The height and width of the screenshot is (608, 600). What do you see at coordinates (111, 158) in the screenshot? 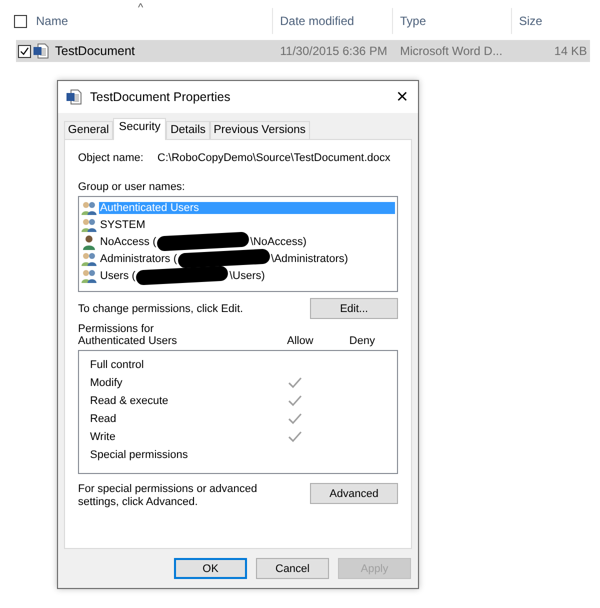
I see `object-name-label: Object name:` at bounding box center [111, 158].